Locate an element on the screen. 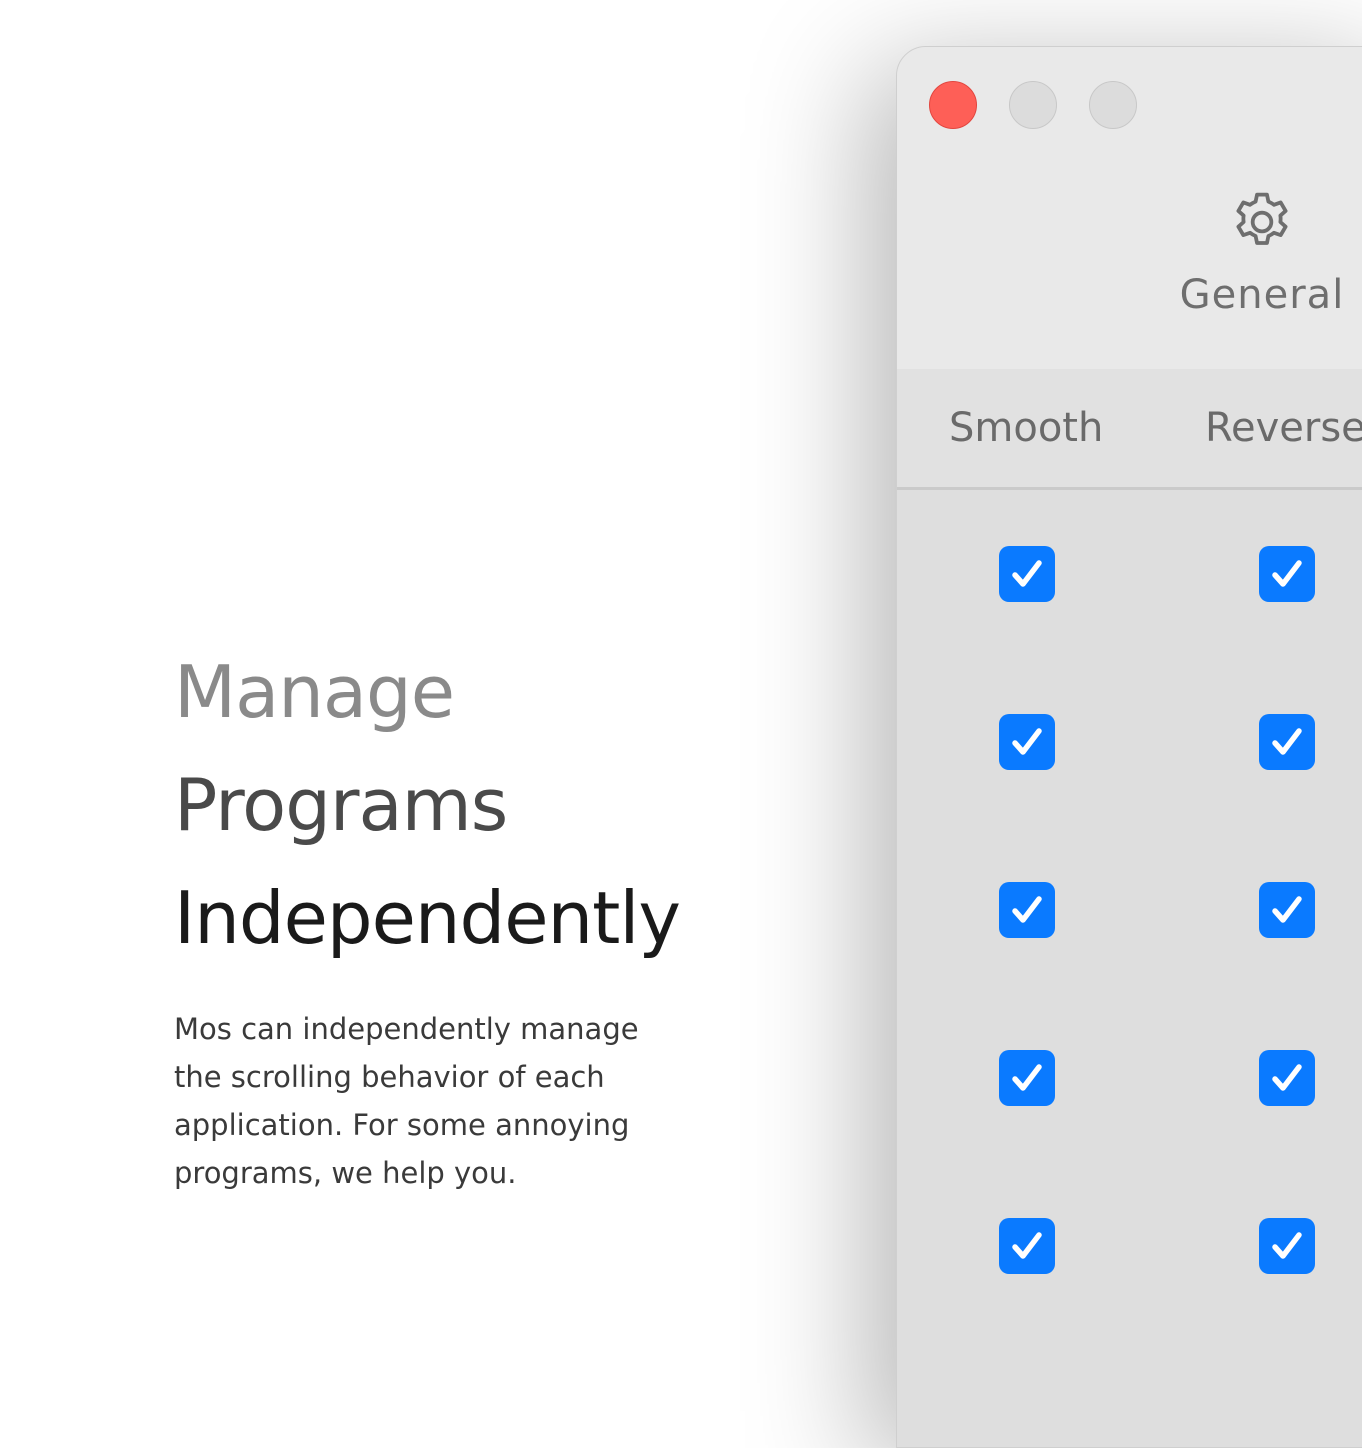  hero-line-independently: Independently is located at coordinates (427, 918).